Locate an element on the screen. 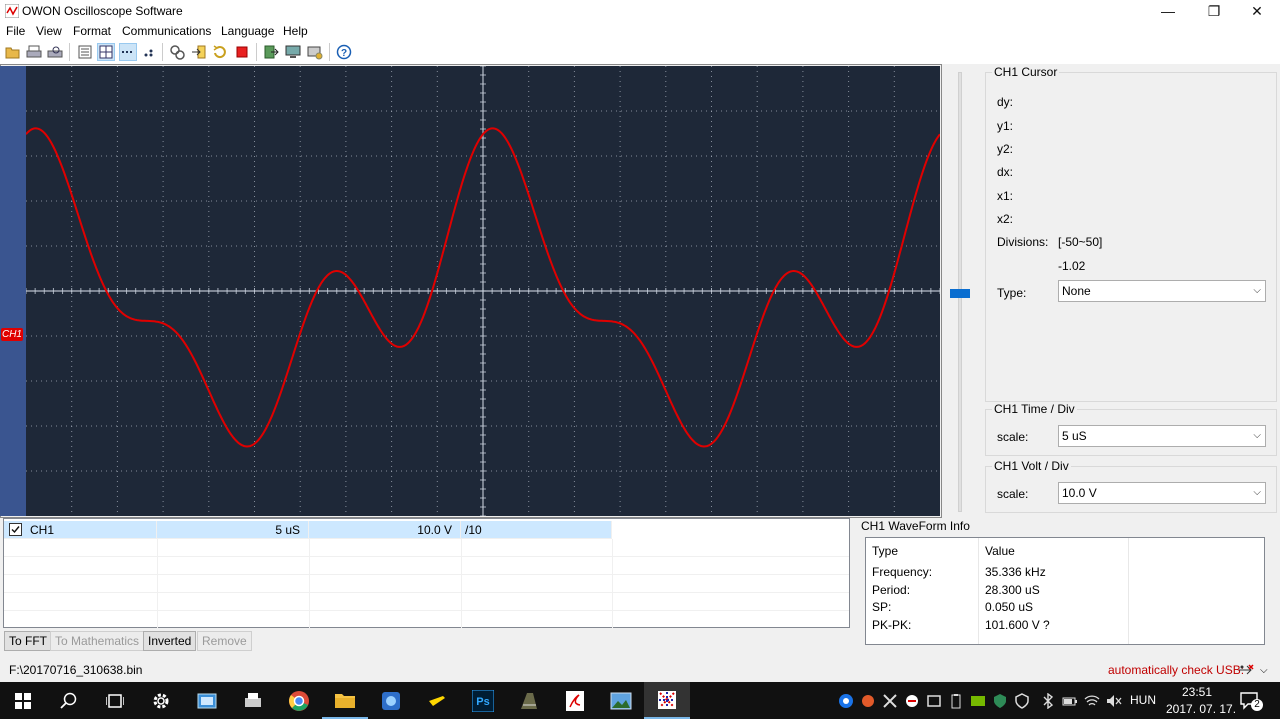 The height and width of the screenshot is (719, 1280). file-explorer-icon is located at coordinates (345, 700).